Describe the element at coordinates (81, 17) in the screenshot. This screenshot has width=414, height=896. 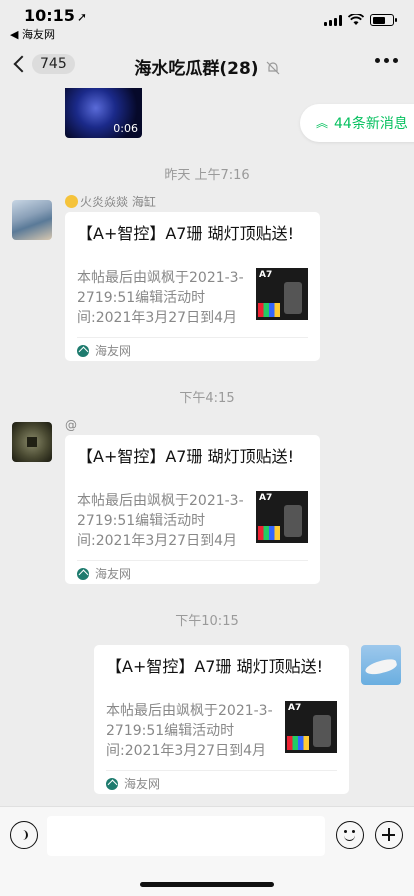
I see `location-icon: ➚` at that location.